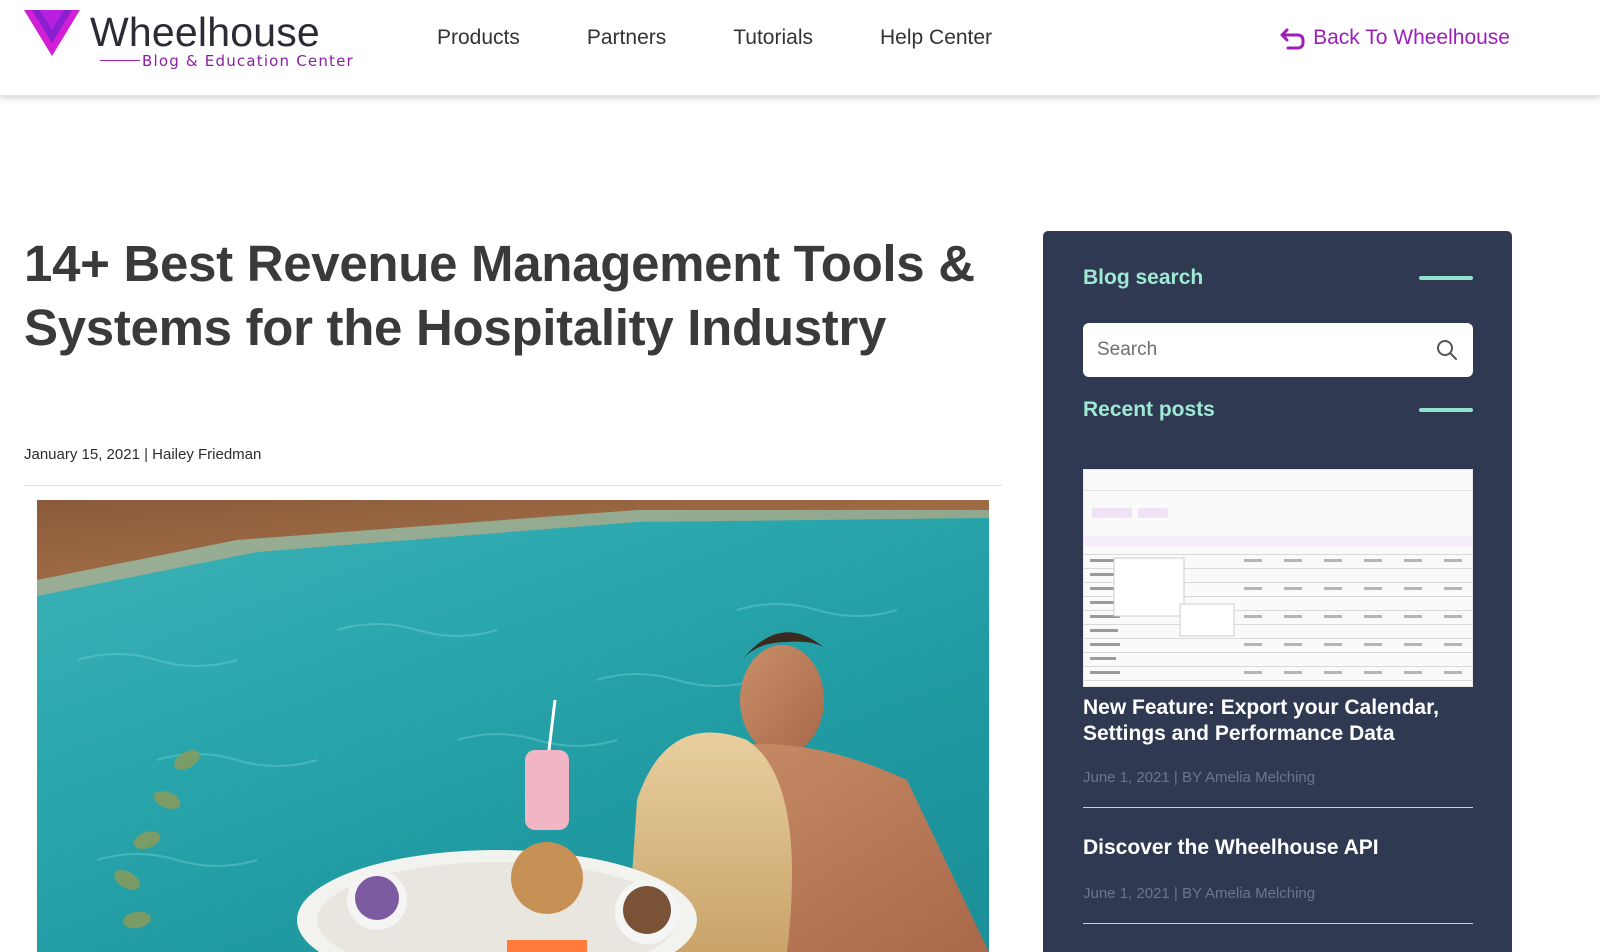  Describe the element at coordinates (52, 33) in the screenshot. I see `logo-mark-icon` at that location.